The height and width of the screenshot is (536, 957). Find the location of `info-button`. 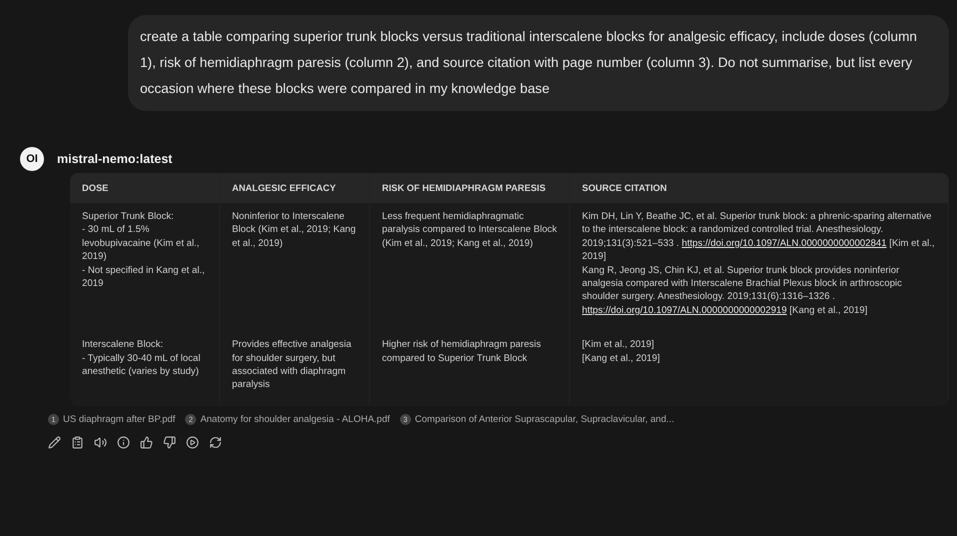

info-button is located at coordinates (123, 442).